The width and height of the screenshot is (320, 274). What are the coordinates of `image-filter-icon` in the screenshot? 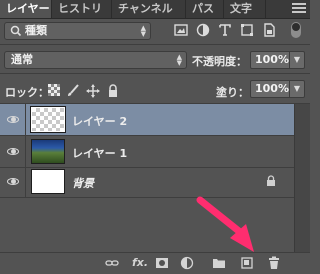 It's located at (181, 30).